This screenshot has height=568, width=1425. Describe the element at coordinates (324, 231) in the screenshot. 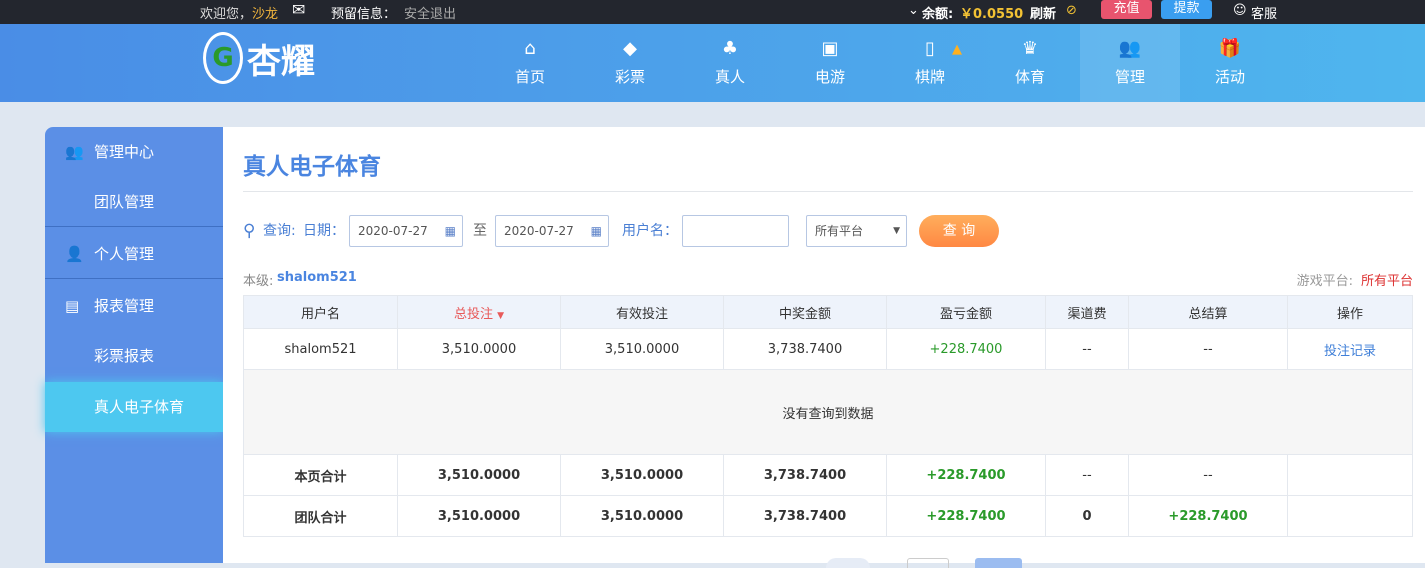

I see `date-label: 日期：` at that location.